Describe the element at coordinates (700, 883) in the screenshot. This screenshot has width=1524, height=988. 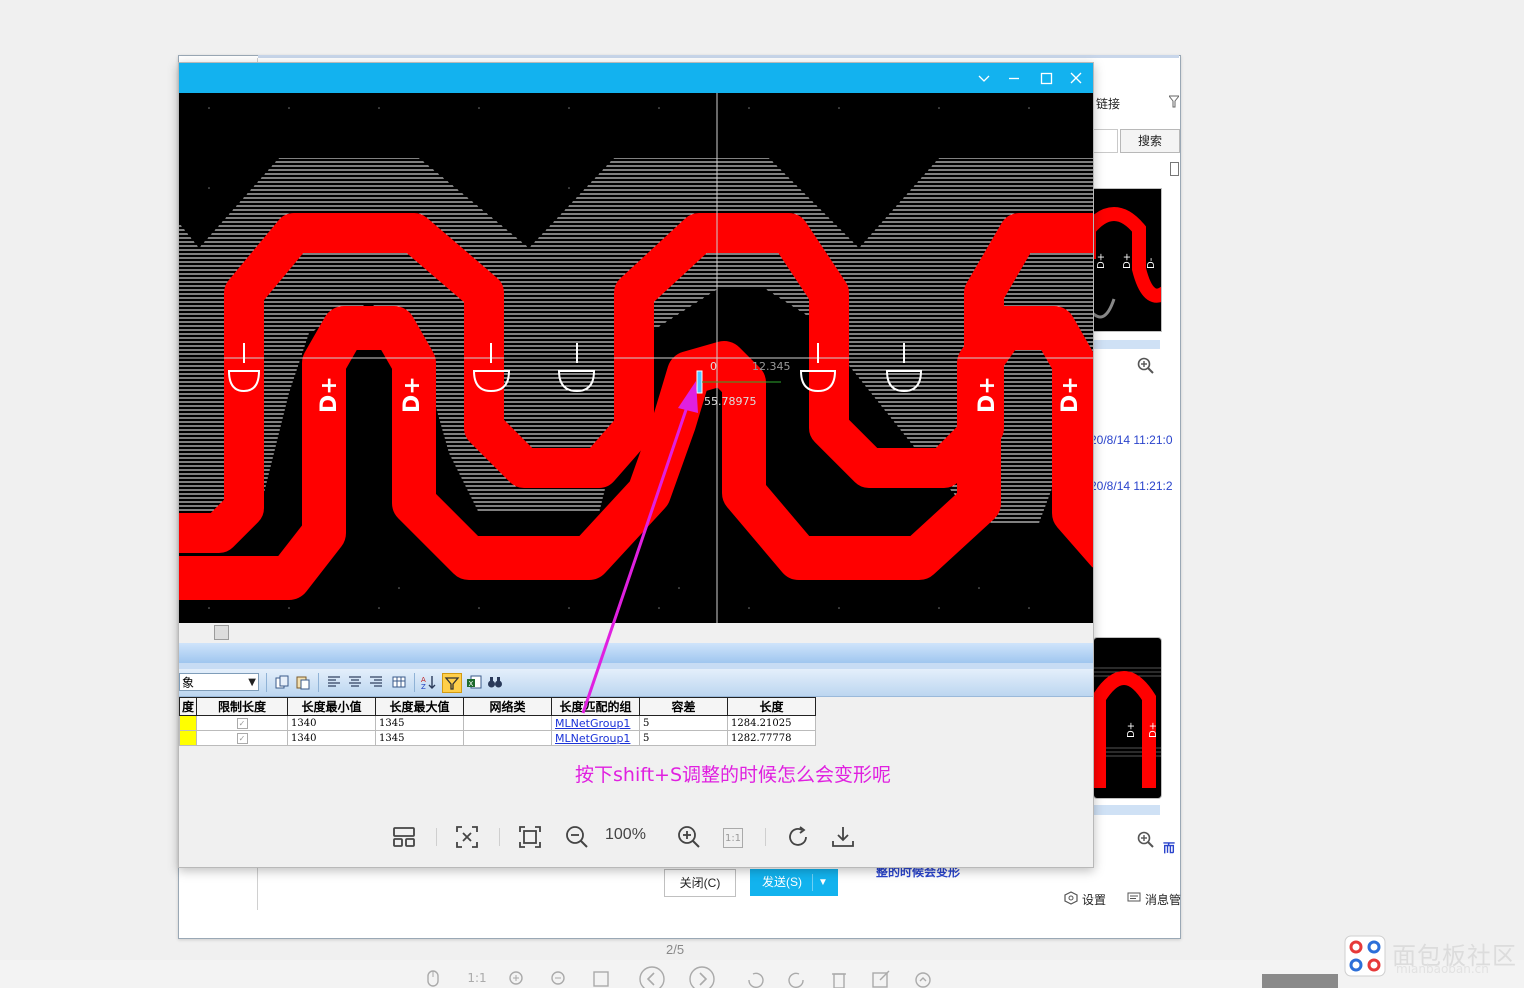
I see `close-button: 关闭(C)` at that location.